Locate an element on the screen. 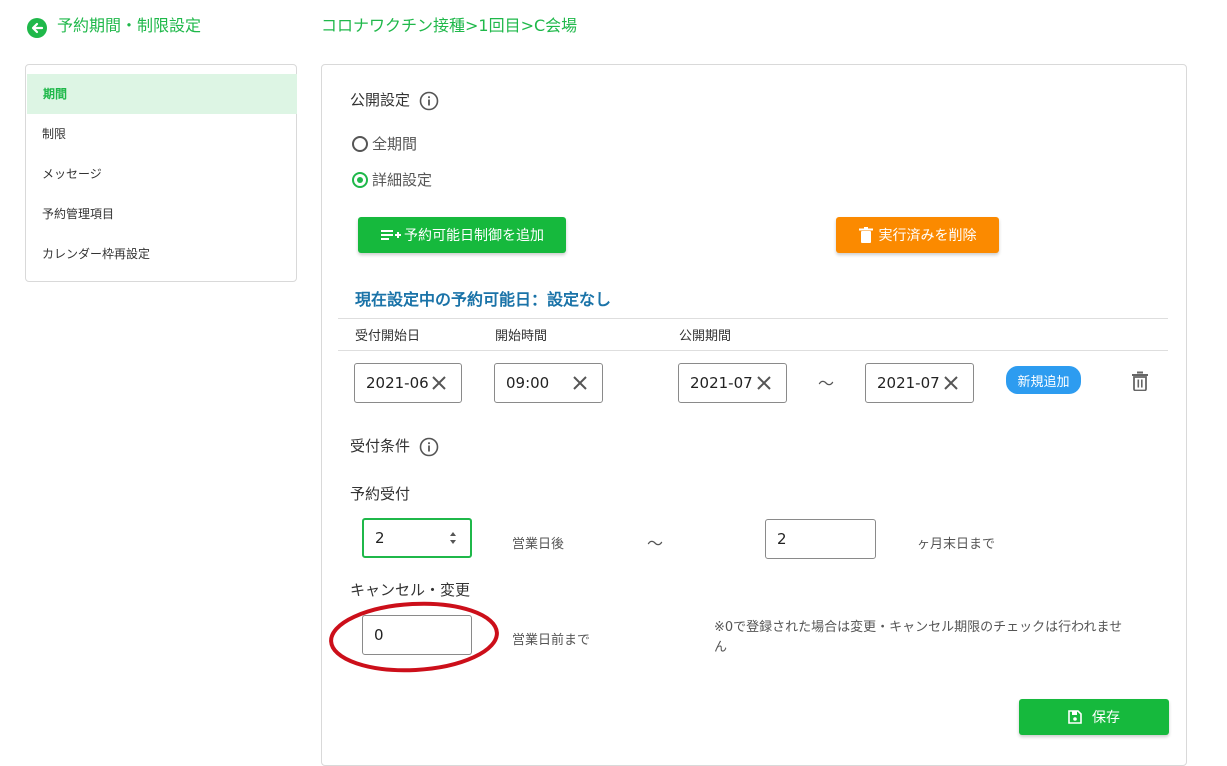 Image resolution: width=1227 pixels, height=766 pixels. sidebar-item-reservation-fields: 予約管理項目 is located at coordinates (161, 214).